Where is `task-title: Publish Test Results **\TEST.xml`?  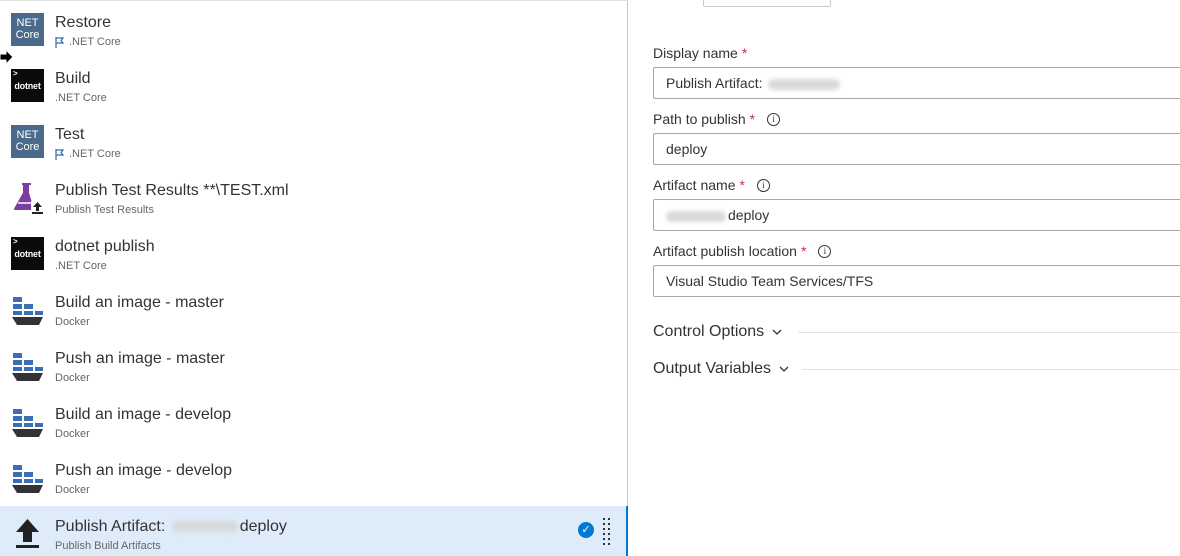 task-title: Publish Test Results **\TEST.xml is located at coordinates (172, 190).